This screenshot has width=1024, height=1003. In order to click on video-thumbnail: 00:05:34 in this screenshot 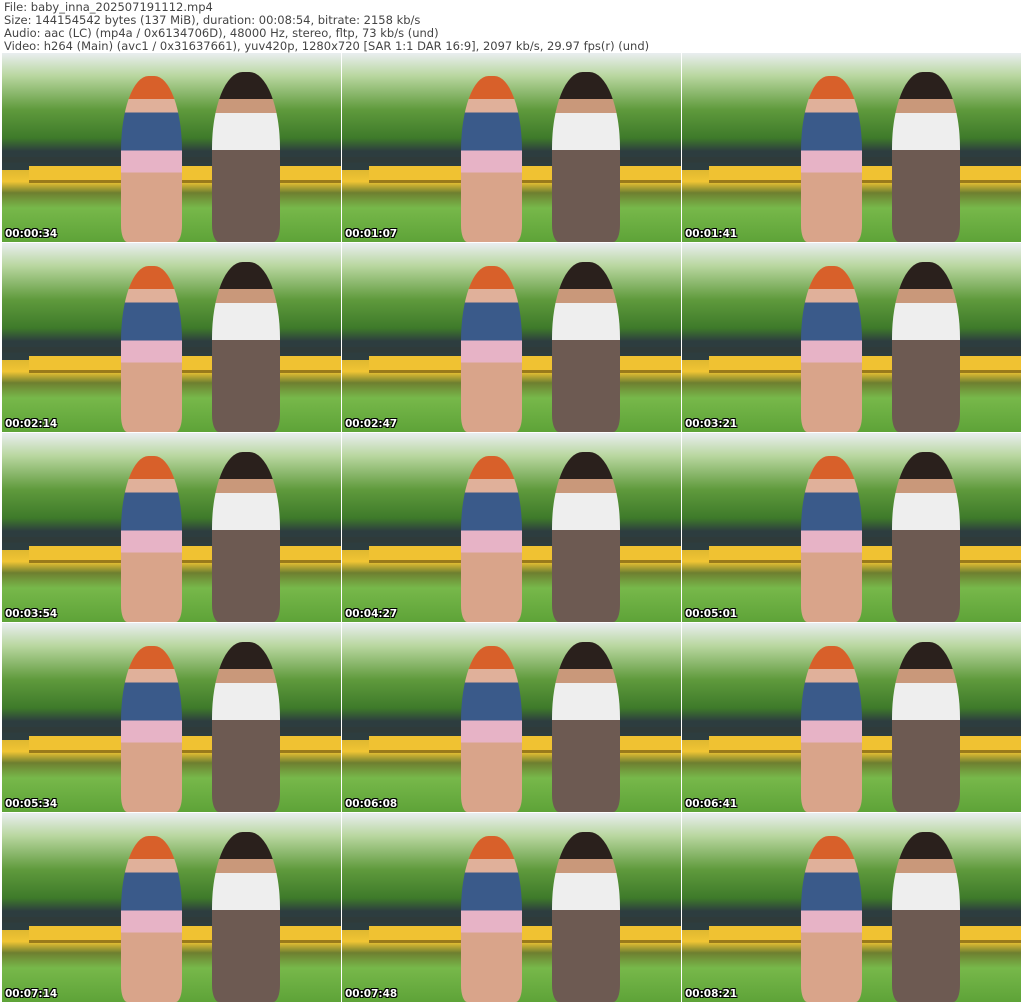, I will do `click(171, 717)`.